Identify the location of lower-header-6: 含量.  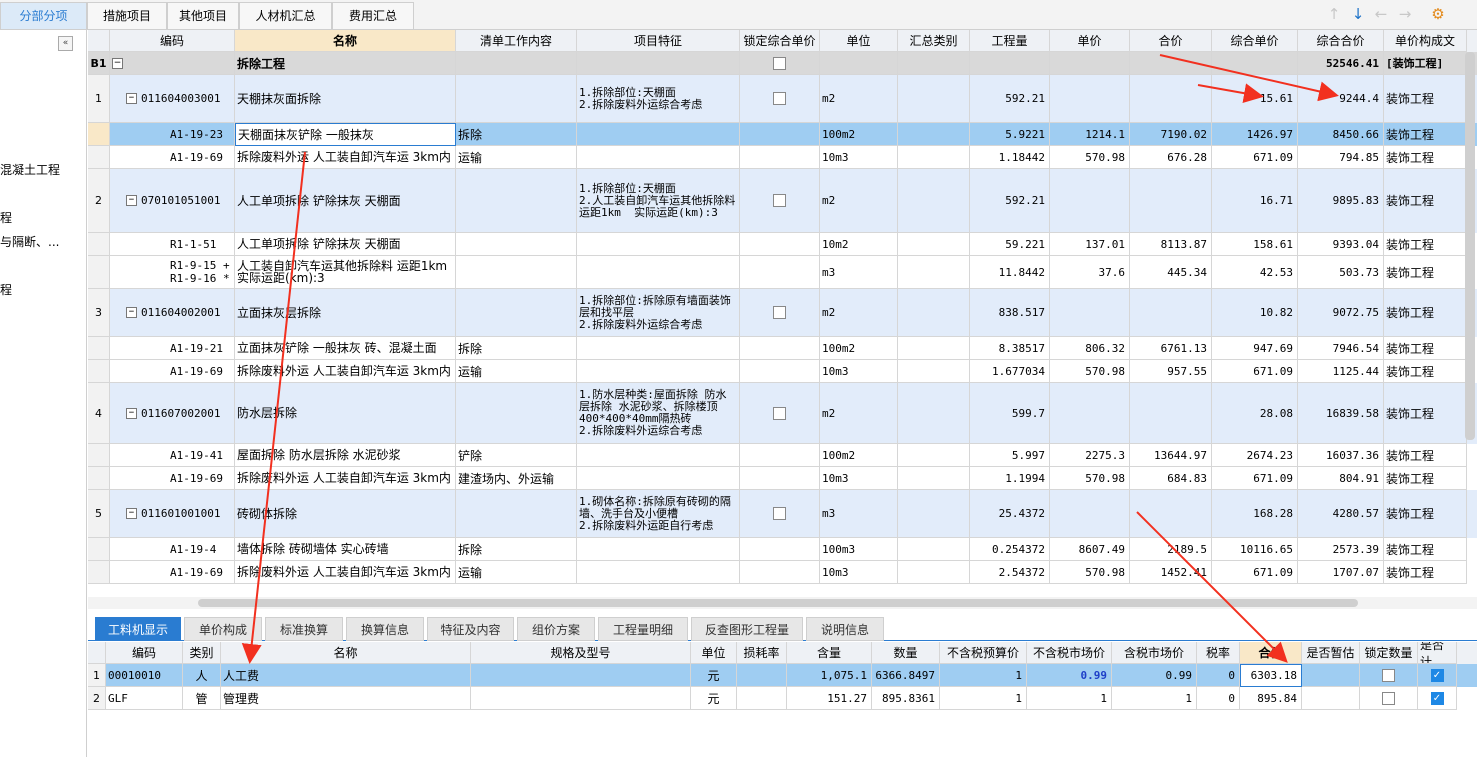
(829, 653).